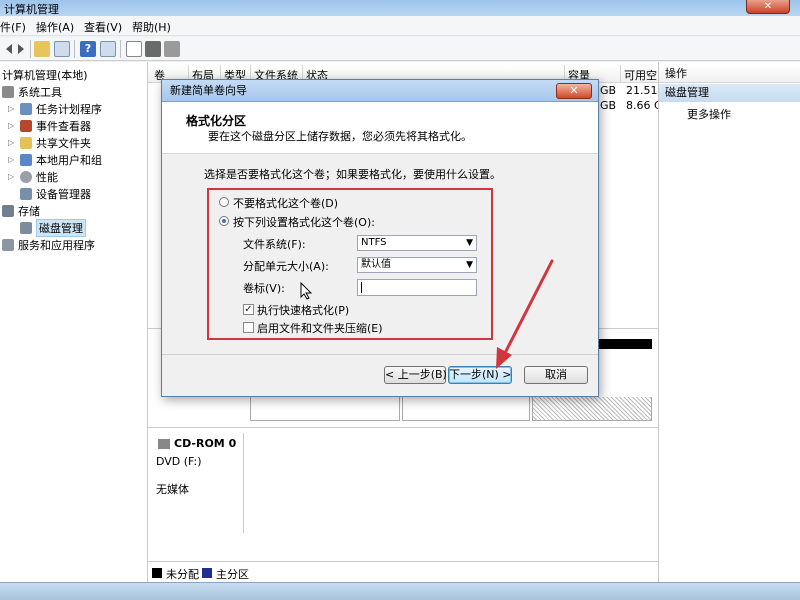 The width and height of the screenshot is (800, 600). I want to click on device-icon, so click(26, 193).